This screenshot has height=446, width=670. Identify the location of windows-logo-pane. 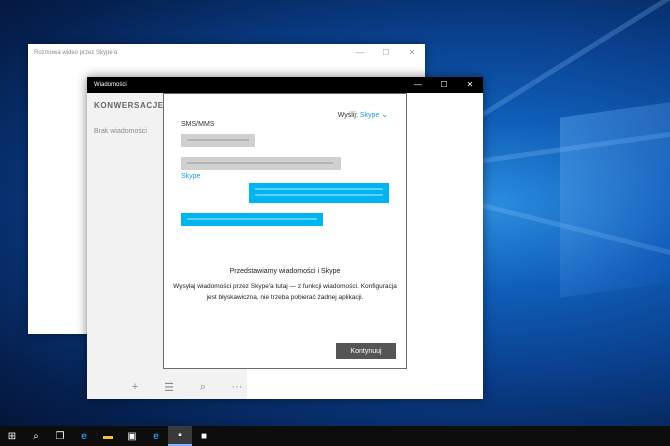
(615, 200).